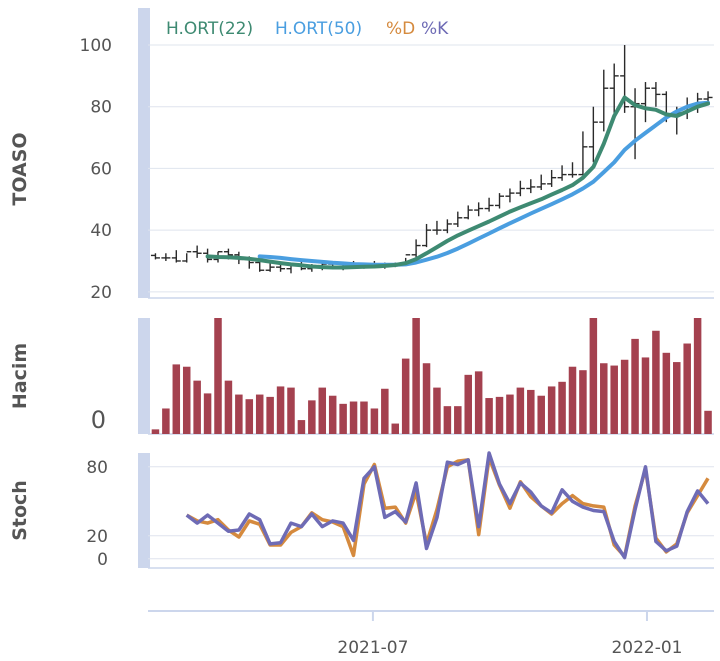 The height and width of the screenshot is (661, 720). Describe the element at coordinates (98, 420) in the screenshot. I see `ytick-volume-0: 0` at that location.